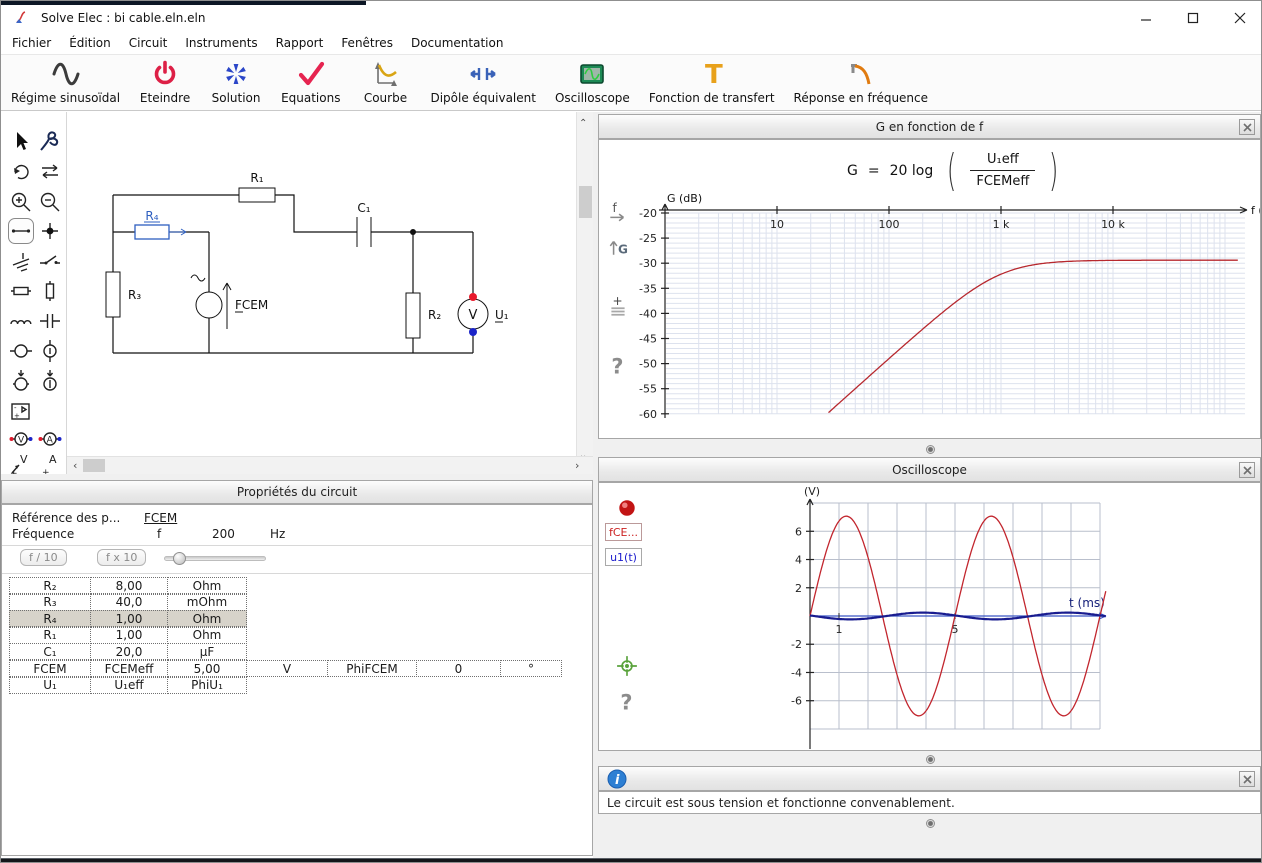  I want to click on table-cell: µF, so click(207, 652).